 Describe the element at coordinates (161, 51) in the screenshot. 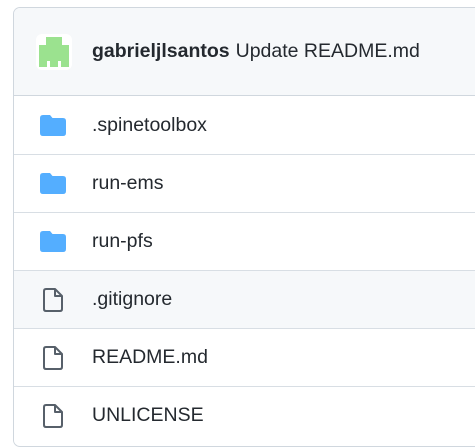

I see `commit-author-link: gabrieljlsantos` at that location.